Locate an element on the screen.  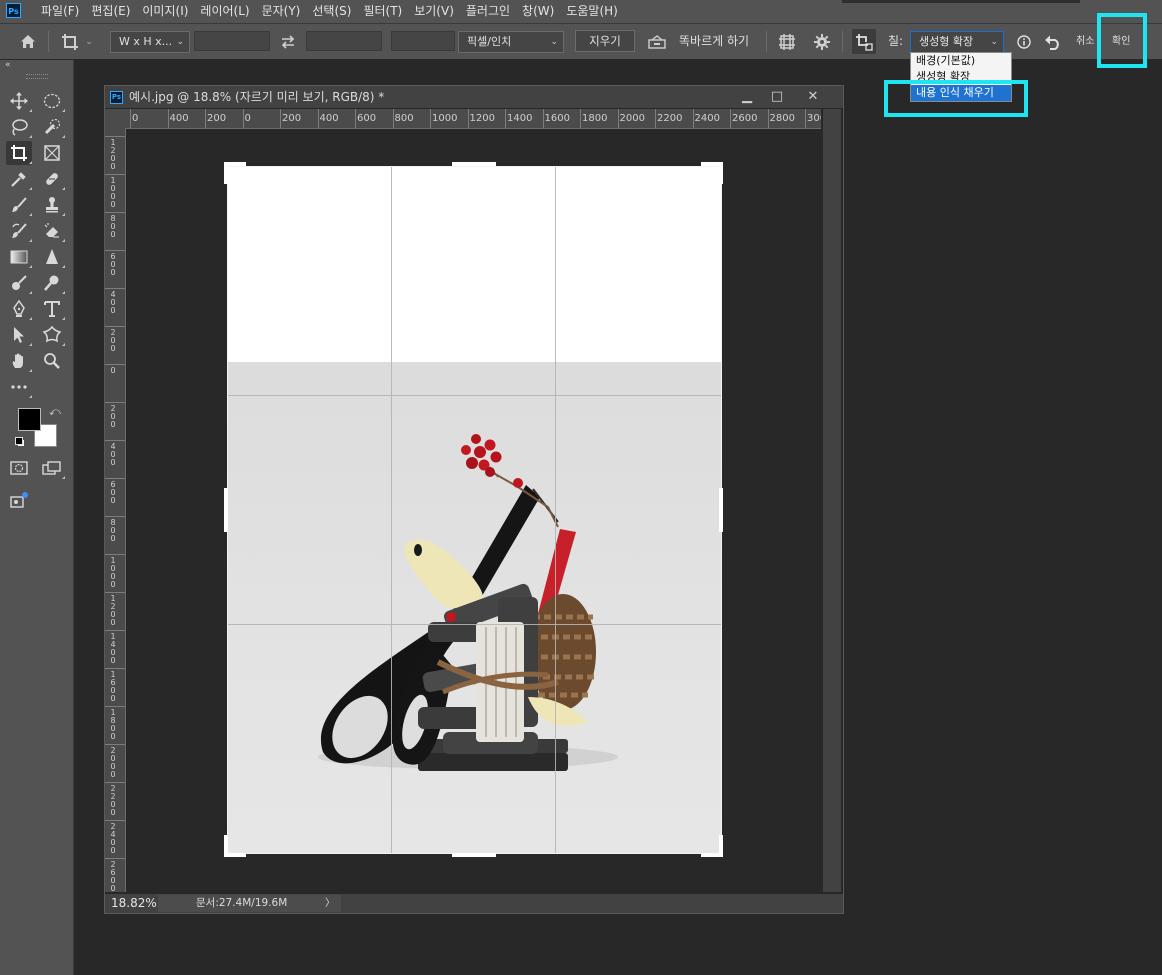
zoom-level: 18.82% is located at coordinates (134, 903).